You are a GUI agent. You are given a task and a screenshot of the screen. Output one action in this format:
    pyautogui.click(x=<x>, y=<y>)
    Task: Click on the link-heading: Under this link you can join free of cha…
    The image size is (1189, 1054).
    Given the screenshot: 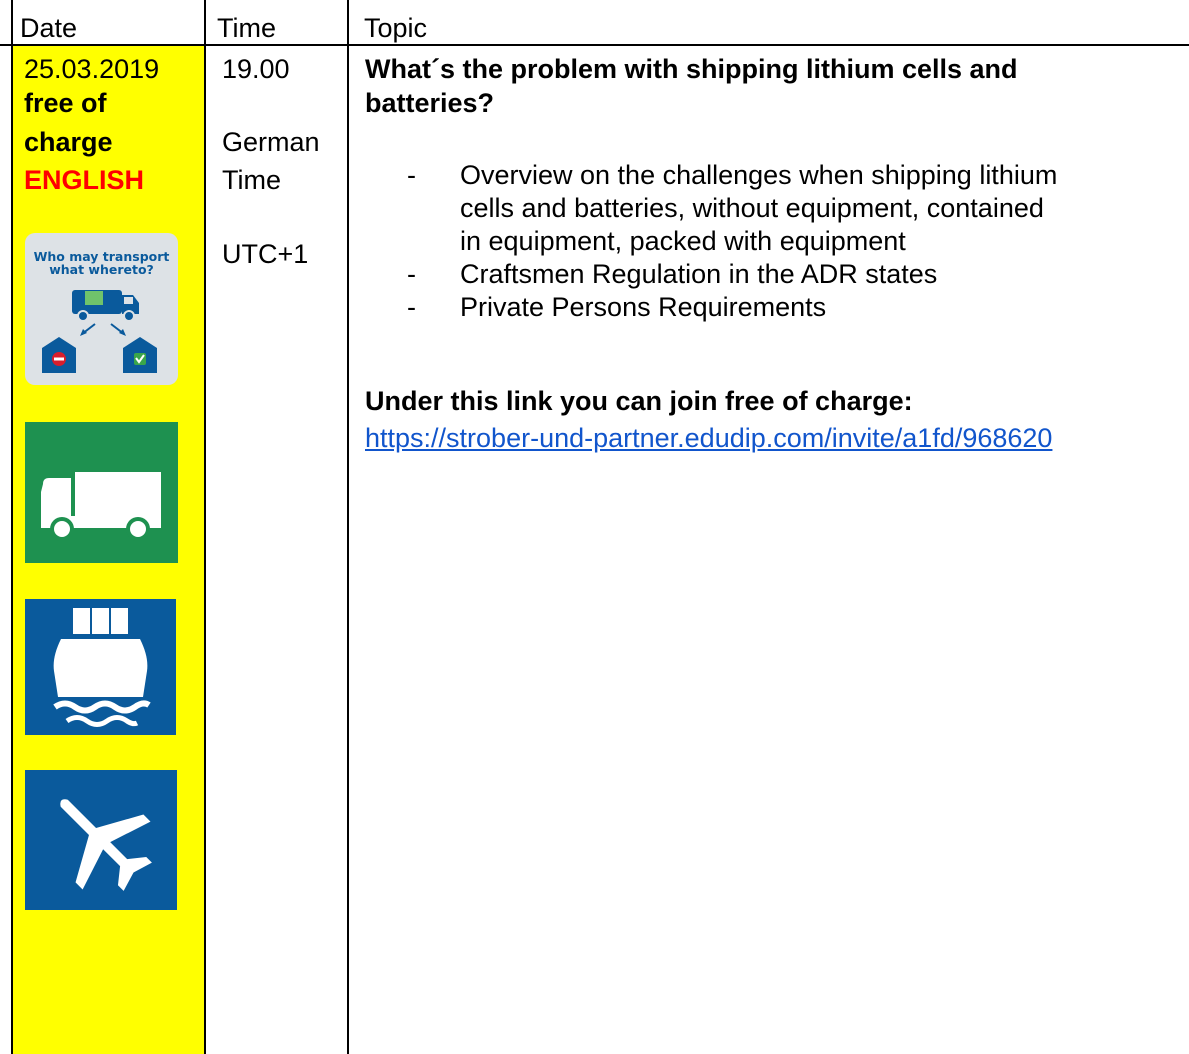 What is the action you would take?
    pyautogui.click(x=639, y=401)
    